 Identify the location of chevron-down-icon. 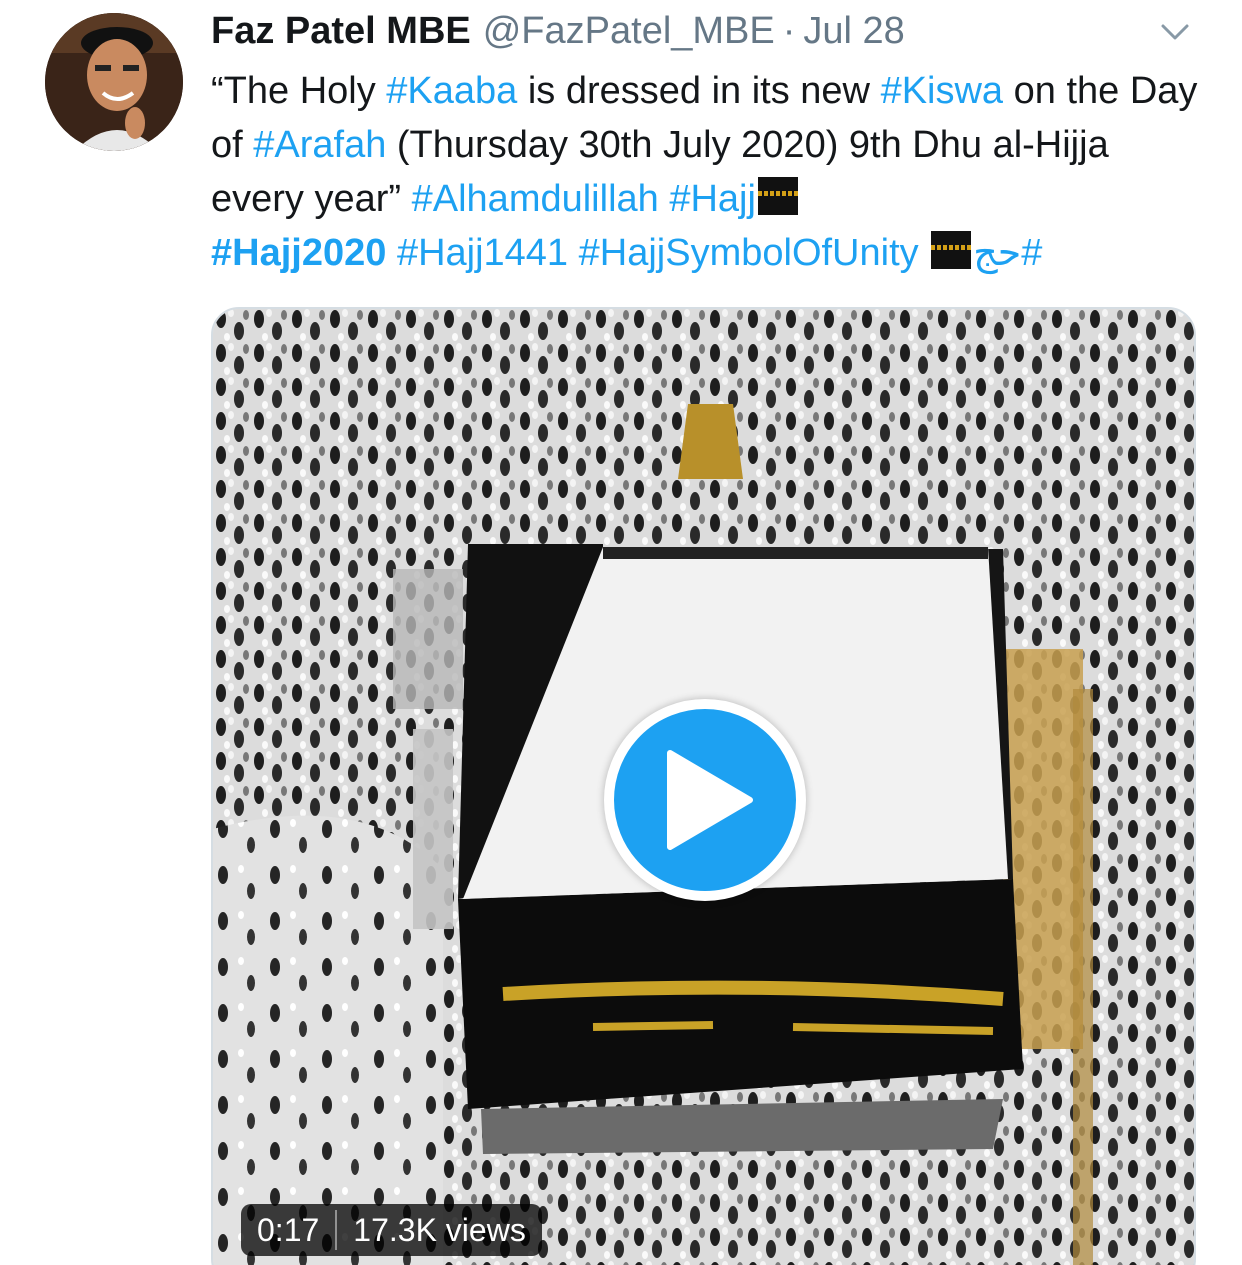
(1175, 32).